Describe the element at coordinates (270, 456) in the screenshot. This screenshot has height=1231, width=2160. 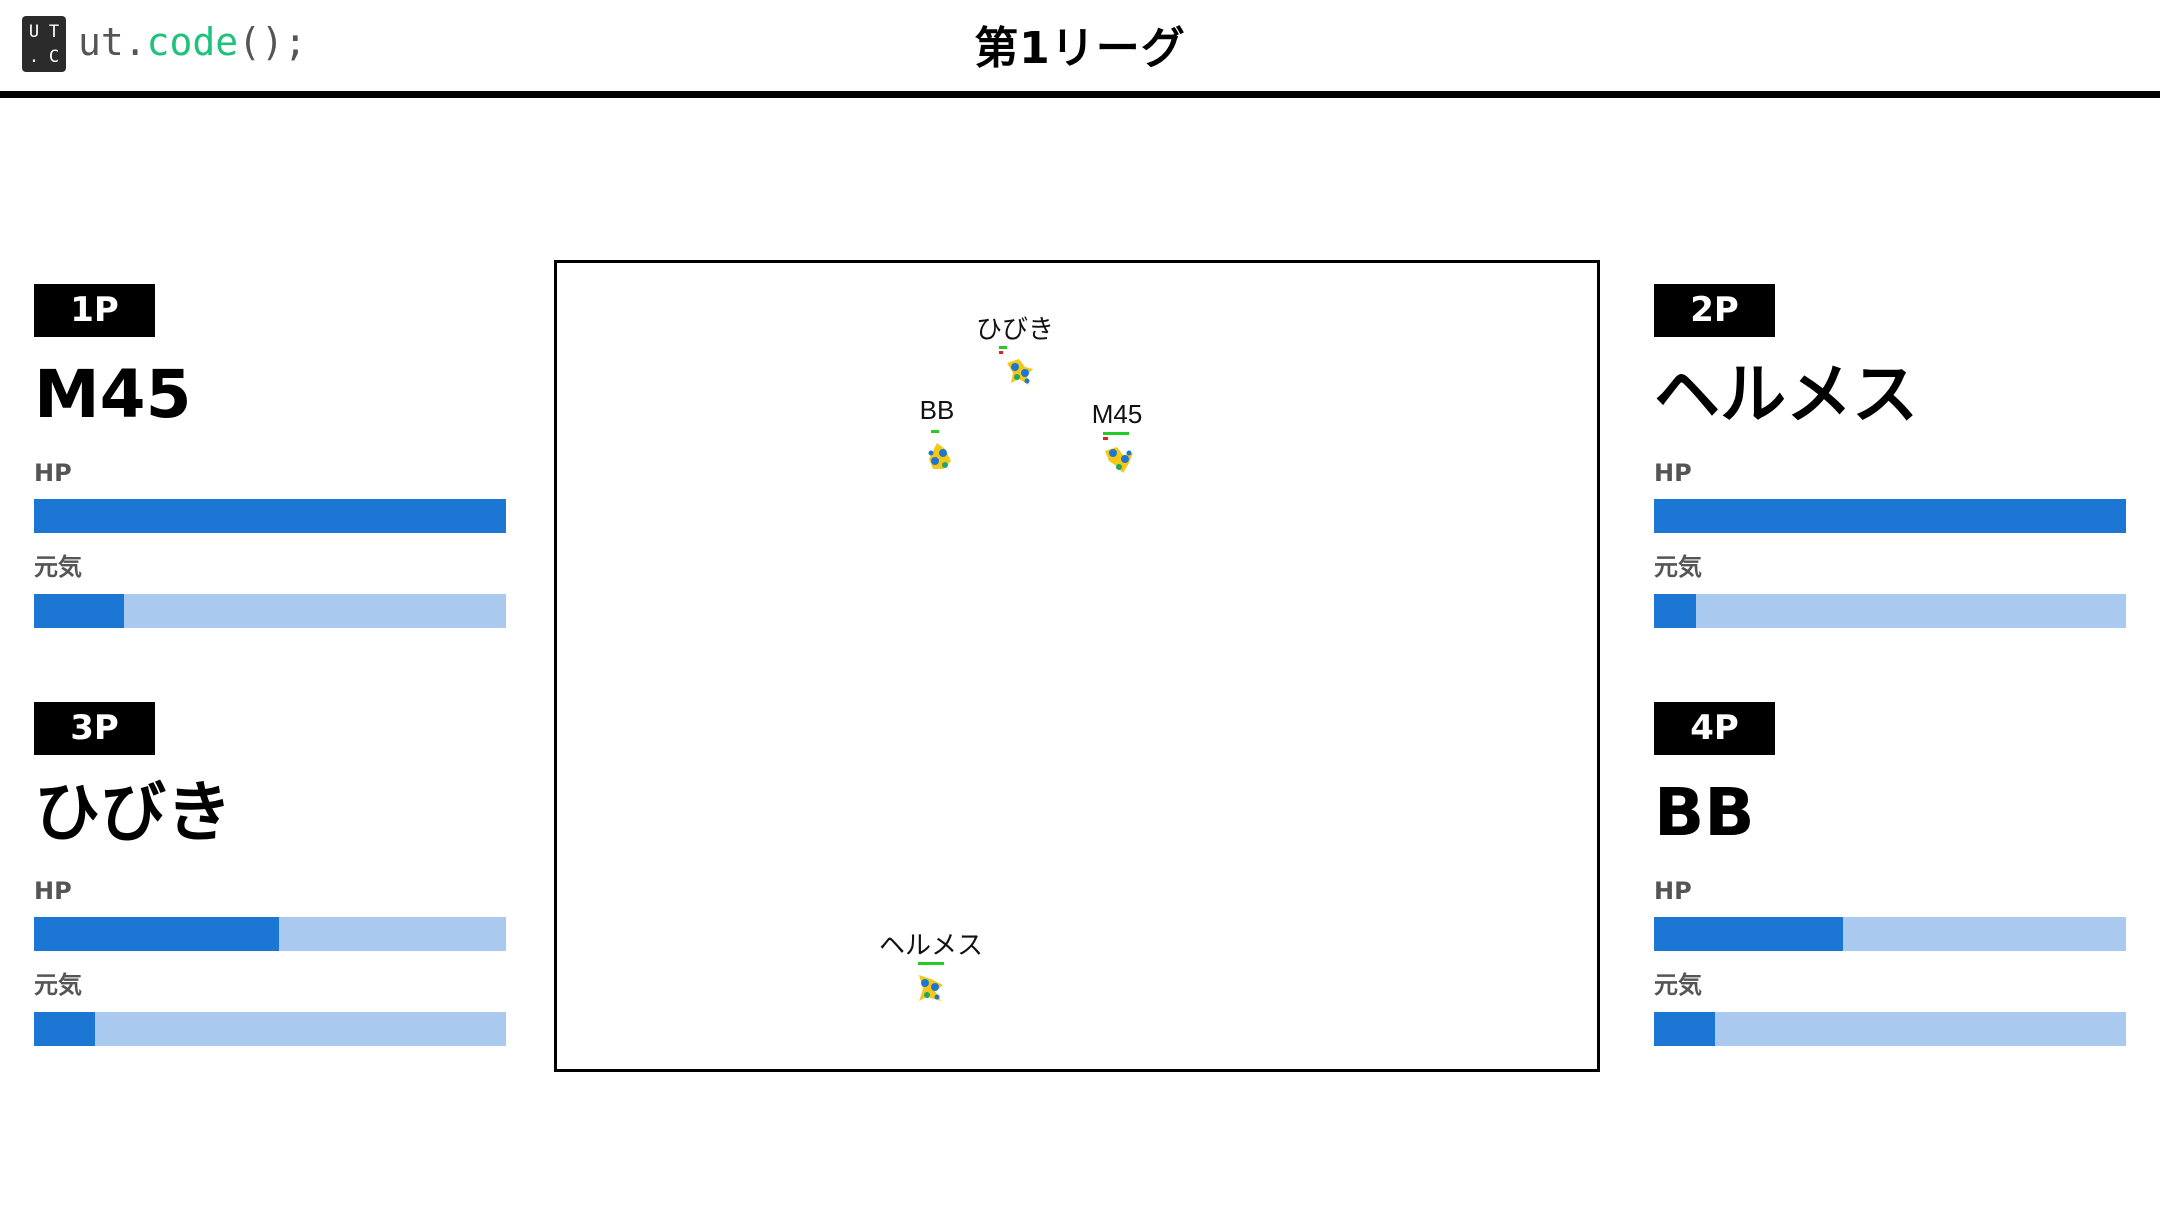
I see `player-panel-1p: 1P M45 HP 元気` at that location.